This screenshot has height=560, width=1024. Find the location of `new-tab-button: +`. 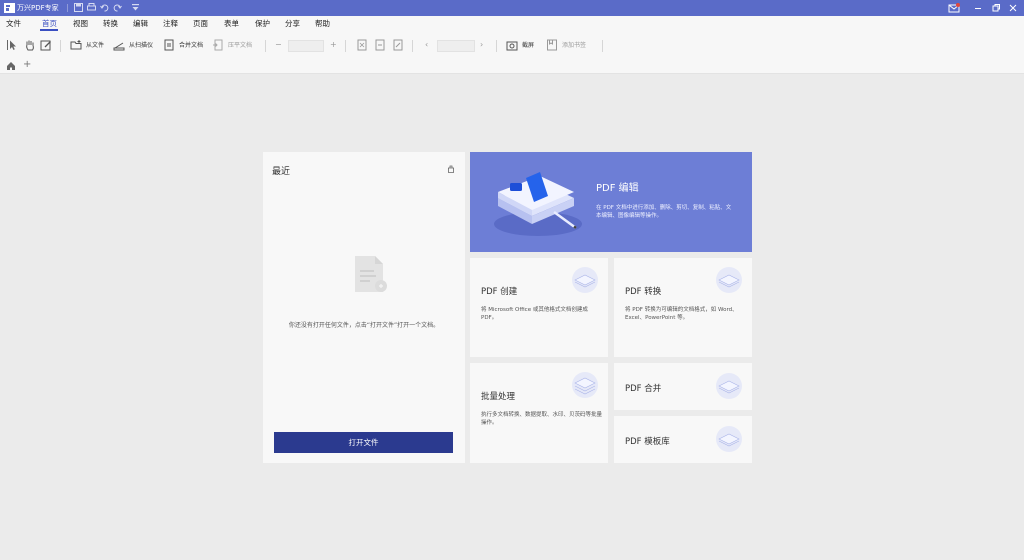

new-tab-button: + is located at coordinates (27, 65).